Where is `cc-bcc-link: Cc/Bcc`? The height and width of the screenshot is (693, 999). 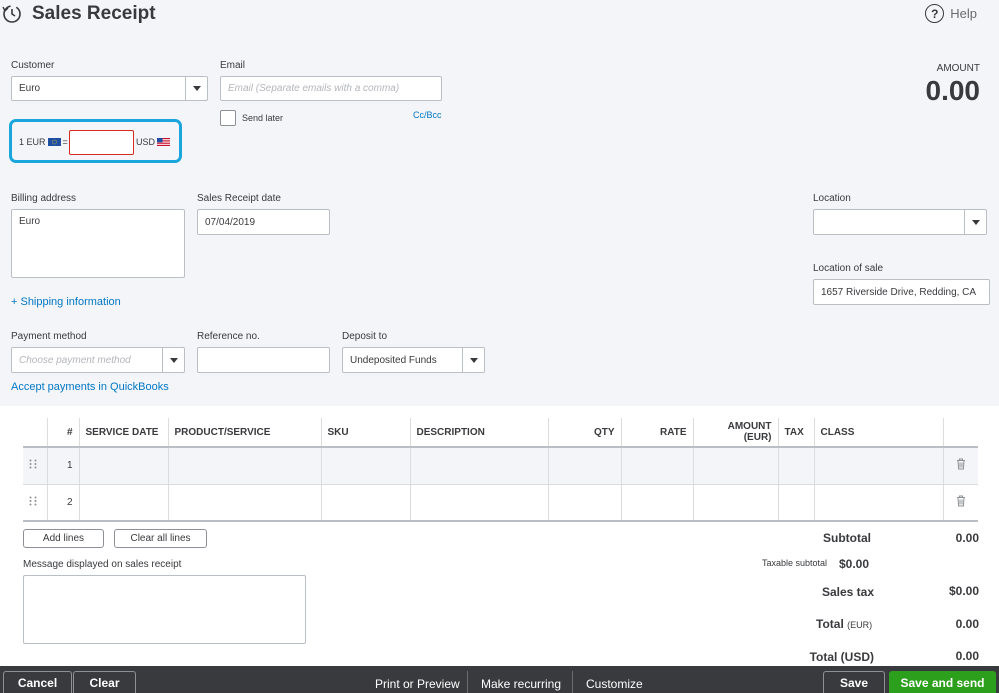
cc-bcc-link: Cc/Bcc is located at coordinates (427, 115).